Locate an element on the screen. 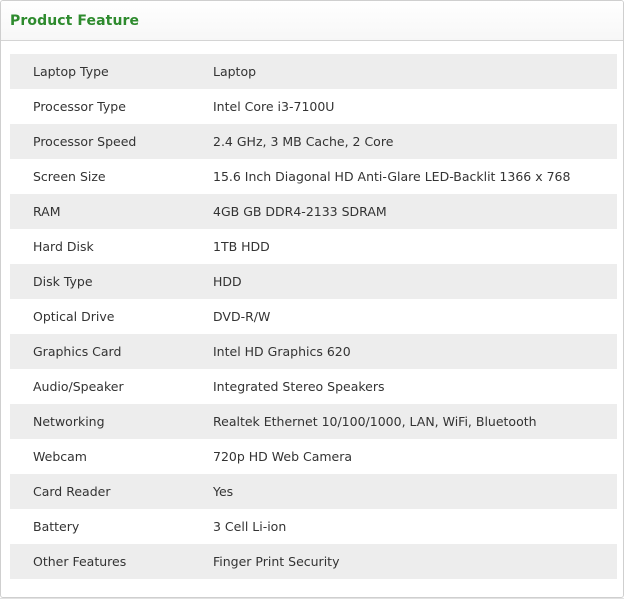  spec-value: Laptop is located at coordinates (235, 71).